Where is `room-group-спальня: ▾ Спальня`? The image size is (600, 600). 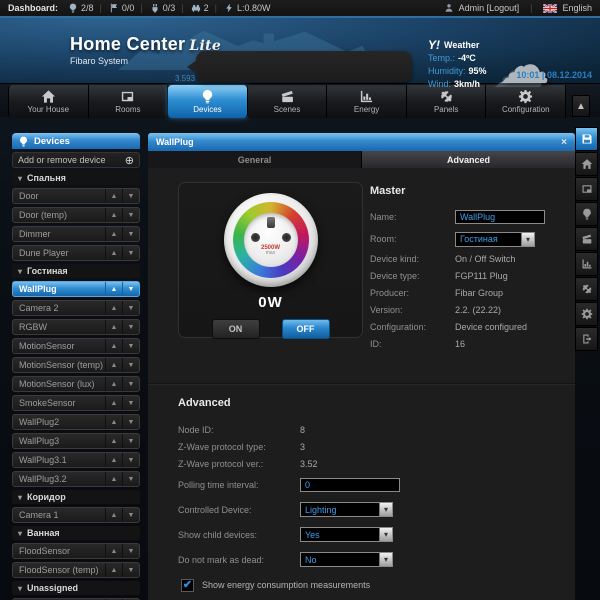 room-group-спальня: ▾ Спальня is located at coordinates (76, 178).